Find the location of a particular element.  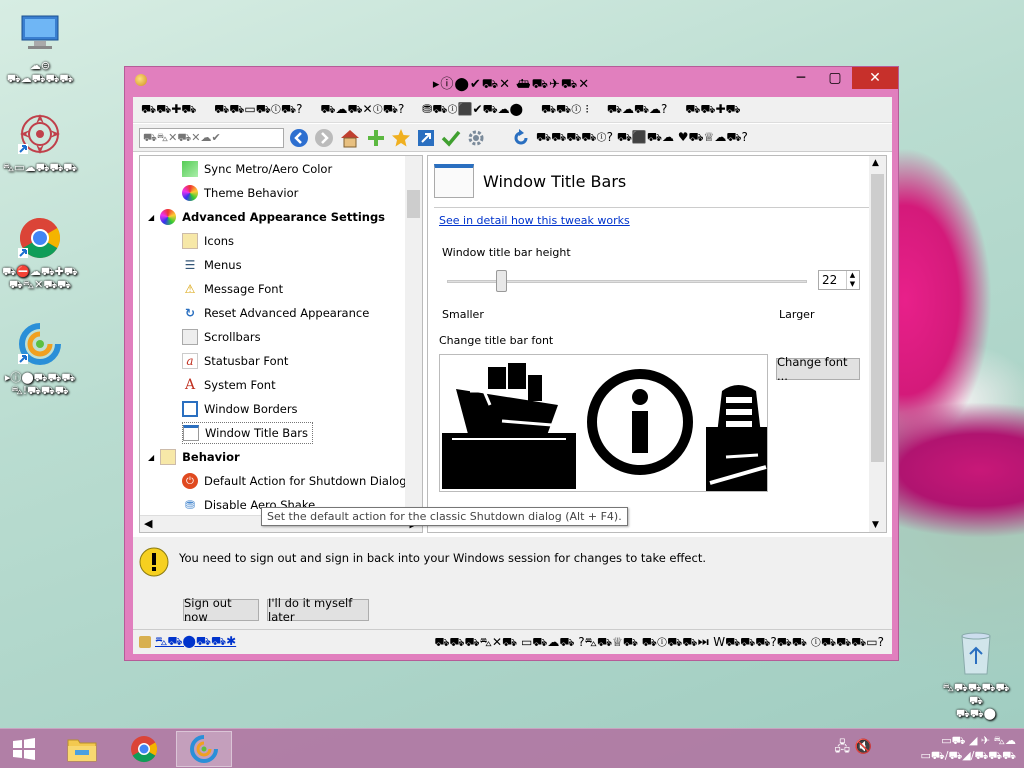

search-input is located at coordinates (211, 137).